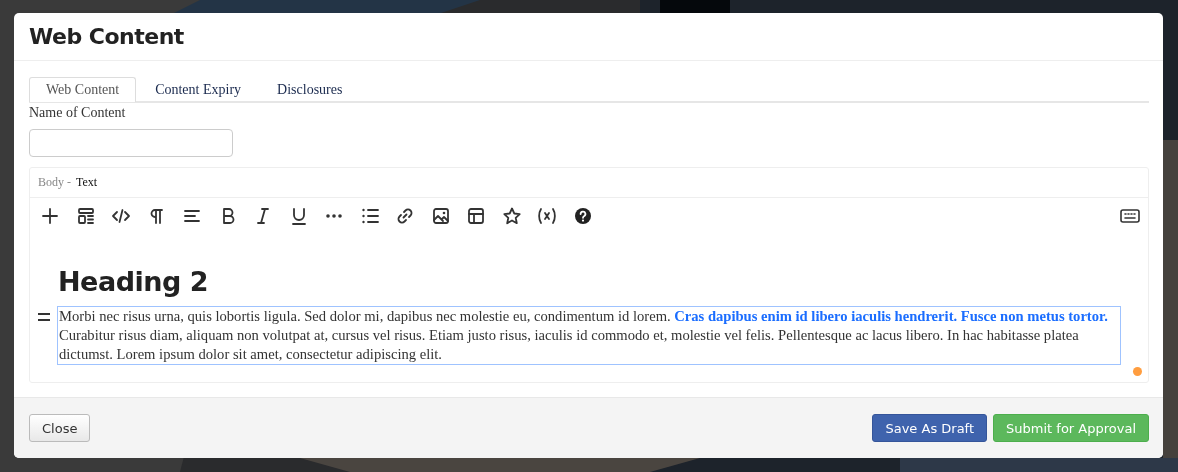  What do you see at coordinates (198, 89) in the screenshot?
I see `tab: Content Expiry` at bounding box center [198, 89].